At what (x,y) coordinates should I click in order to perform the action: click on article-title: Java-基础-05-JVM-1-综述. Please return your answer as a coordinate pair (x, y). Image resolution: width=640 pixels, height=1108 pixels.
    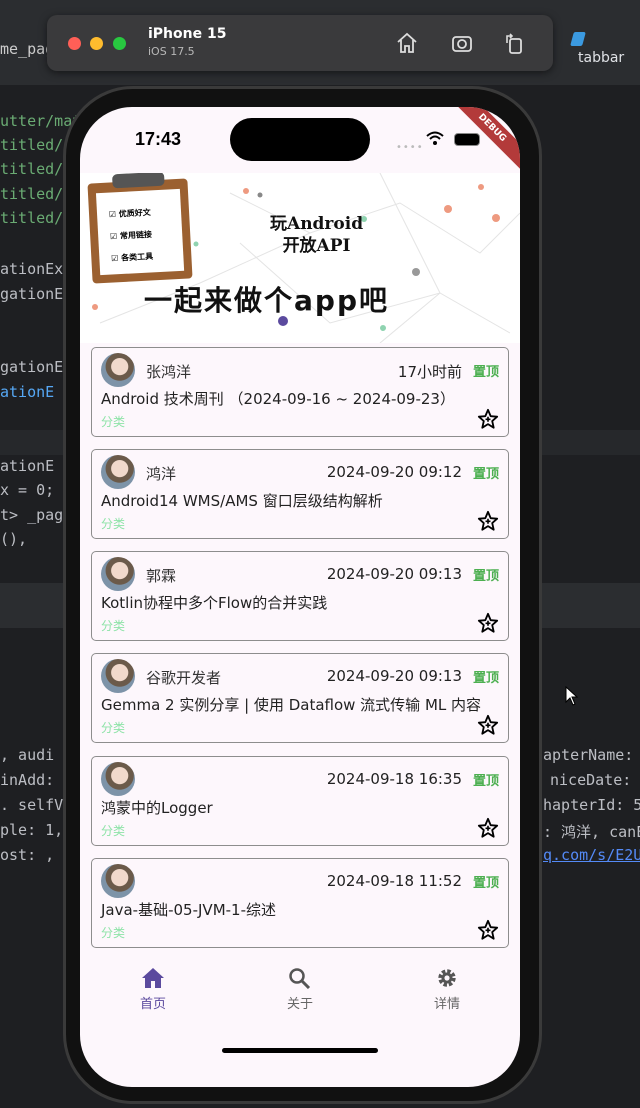
    Looking at the image, I should click on (188, 909).